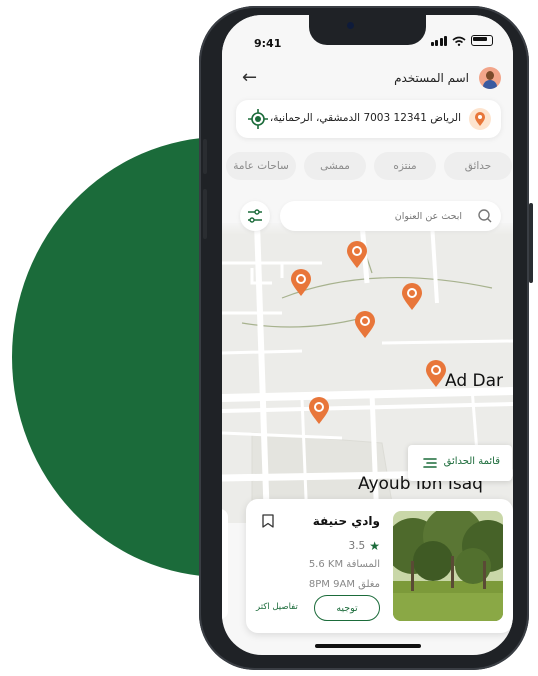 The height and width of the screenshot is (676, 538). Describe the element at coordinates (268, 43) in the screenshot. I see `status-time: 9:41` at that location.